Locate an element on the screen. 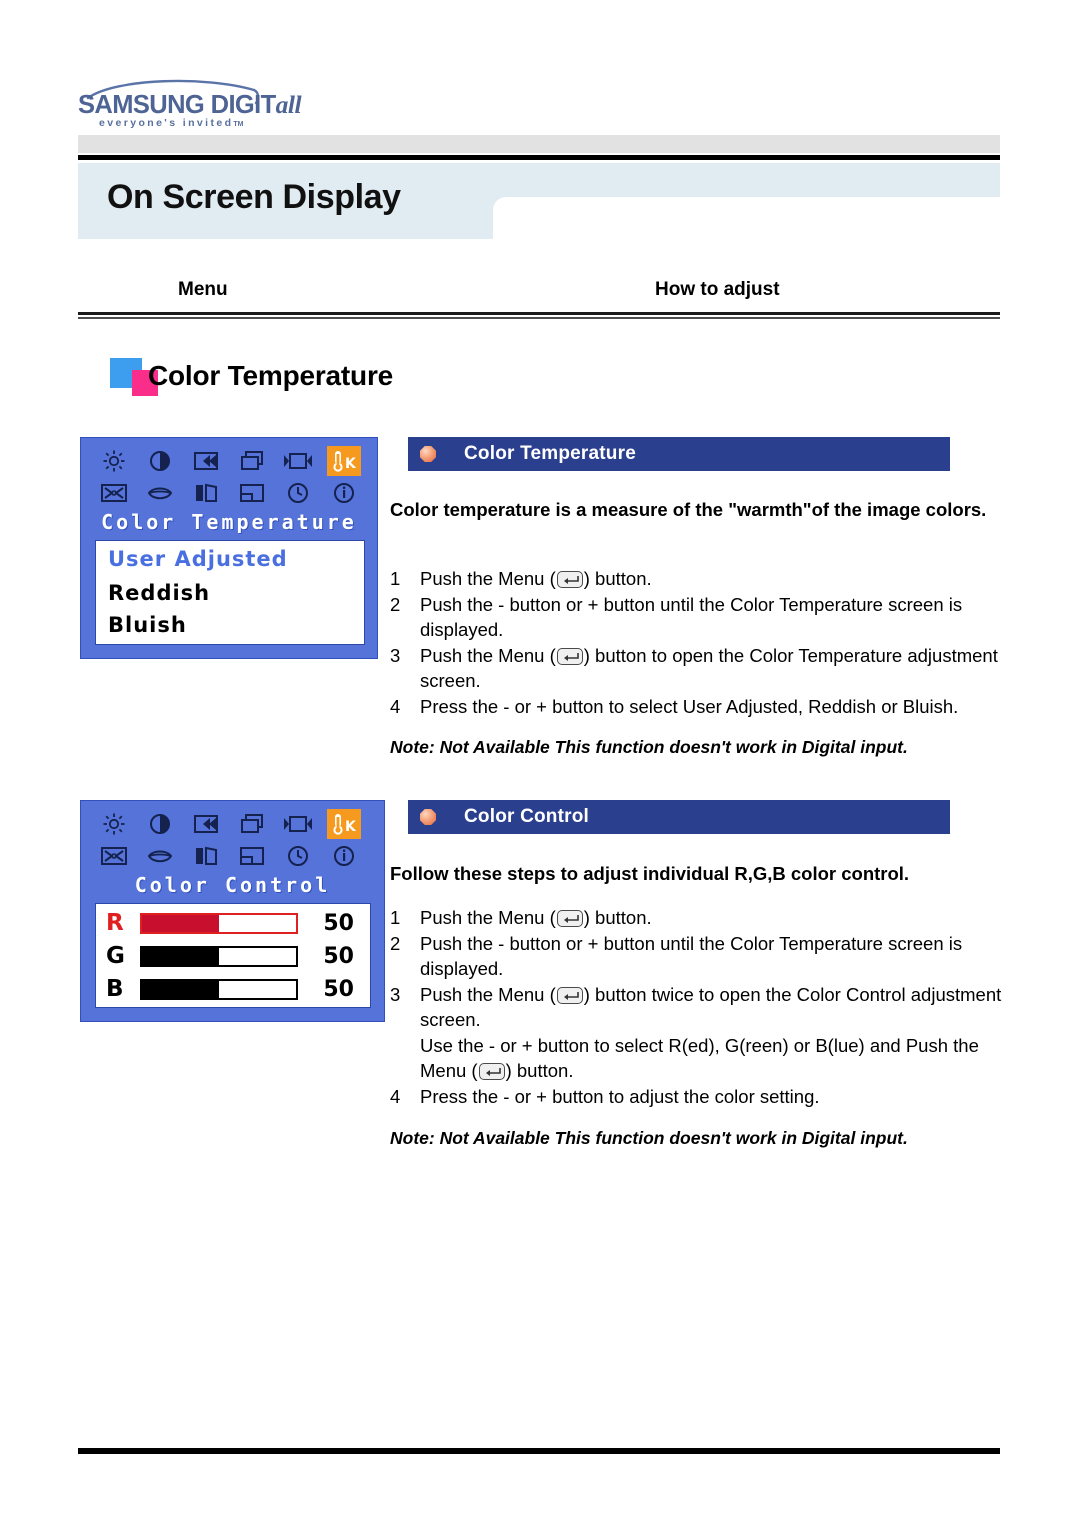  osd-option-bluish: Bluish is located at coordinates (147, 625).